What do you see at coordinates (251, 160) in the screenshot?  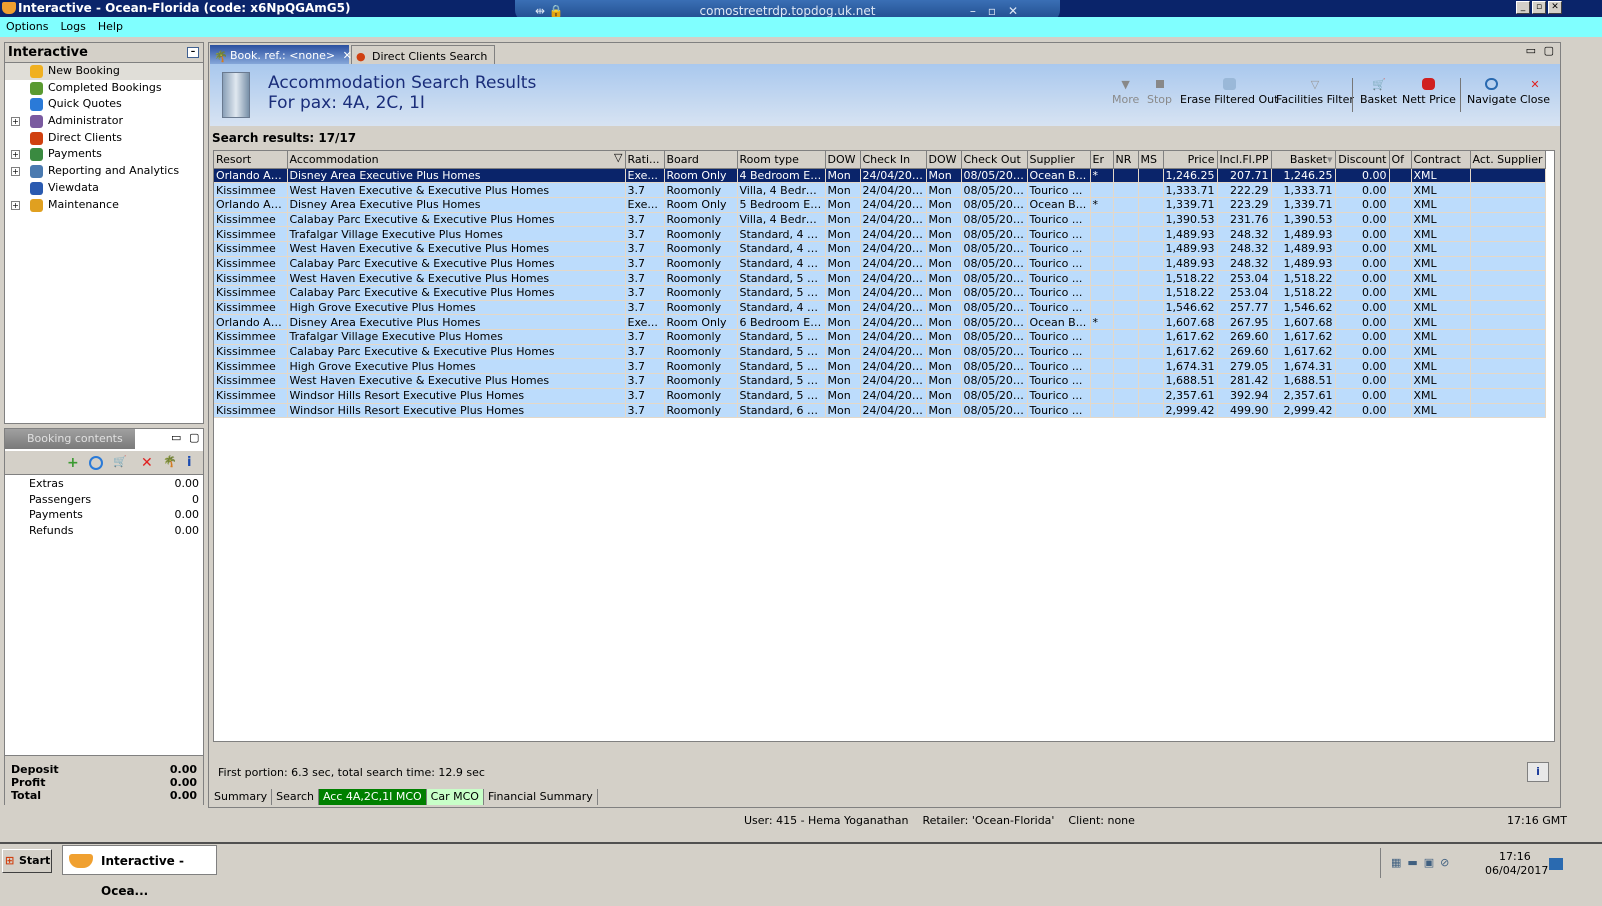 I see `column-header: Resort` at bounding box center [251, 160].